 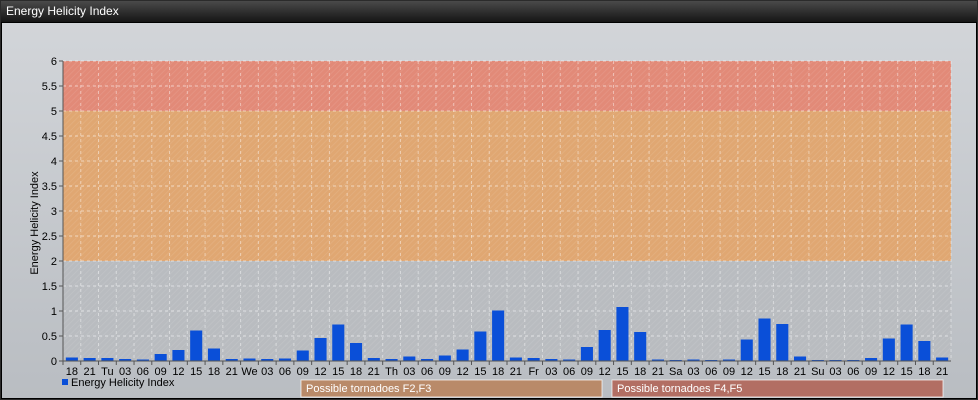 What do you see at coordinates (356, 372) in the screenshot?
I see `x-tick-label-16: 18` at bounding box center [356, 372].